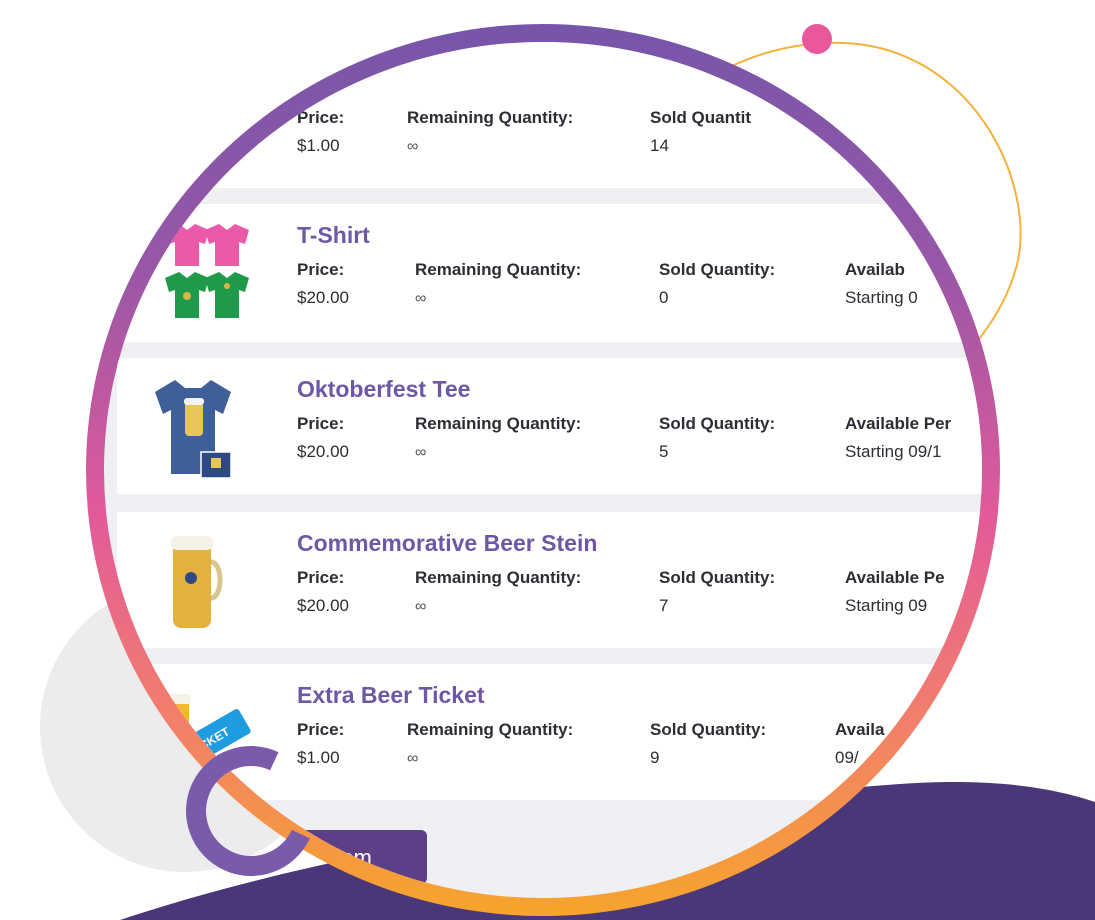  I want to click on available-value: Starting 09/1, so click(893, 451).